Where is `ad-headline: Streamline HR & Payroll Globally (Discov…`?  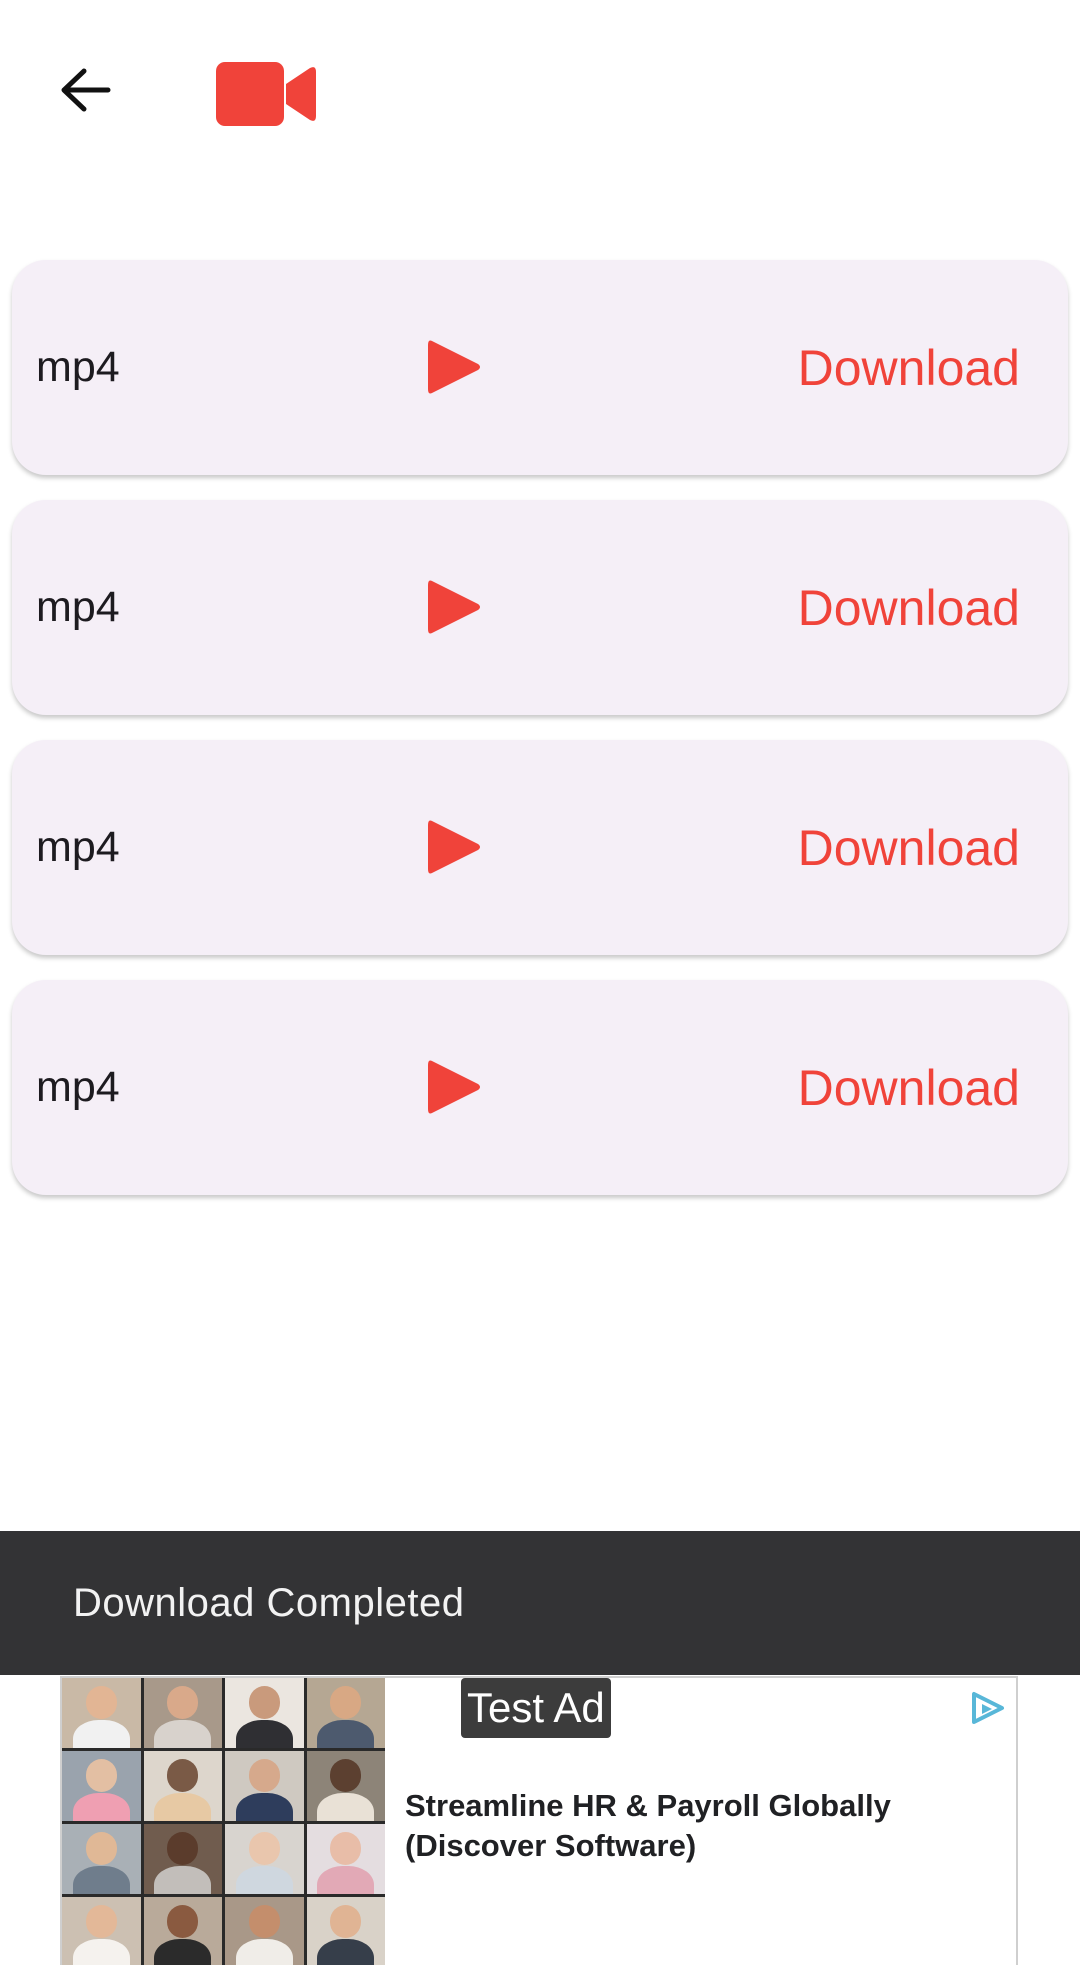
ad-headline: Streamline HR & Payroll Globally (Discov… is located at coordinates (685, 1826).